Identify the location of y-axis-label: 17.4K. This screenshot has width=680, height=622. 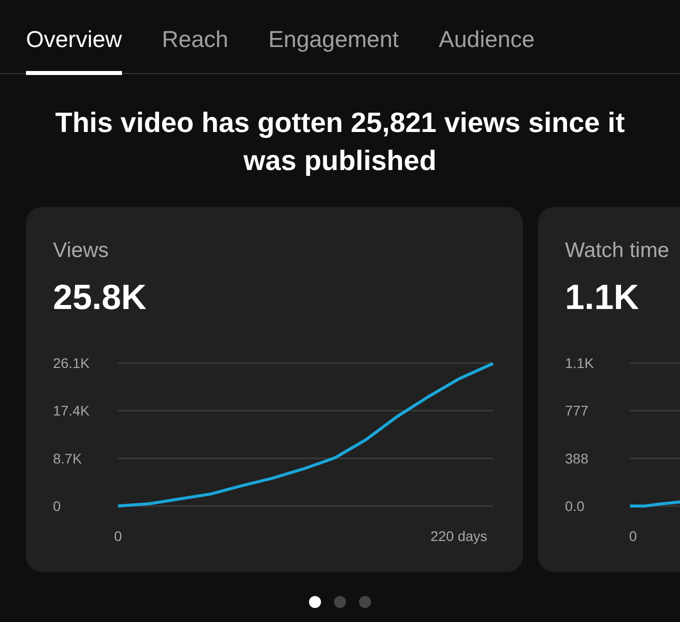
(71, 410).